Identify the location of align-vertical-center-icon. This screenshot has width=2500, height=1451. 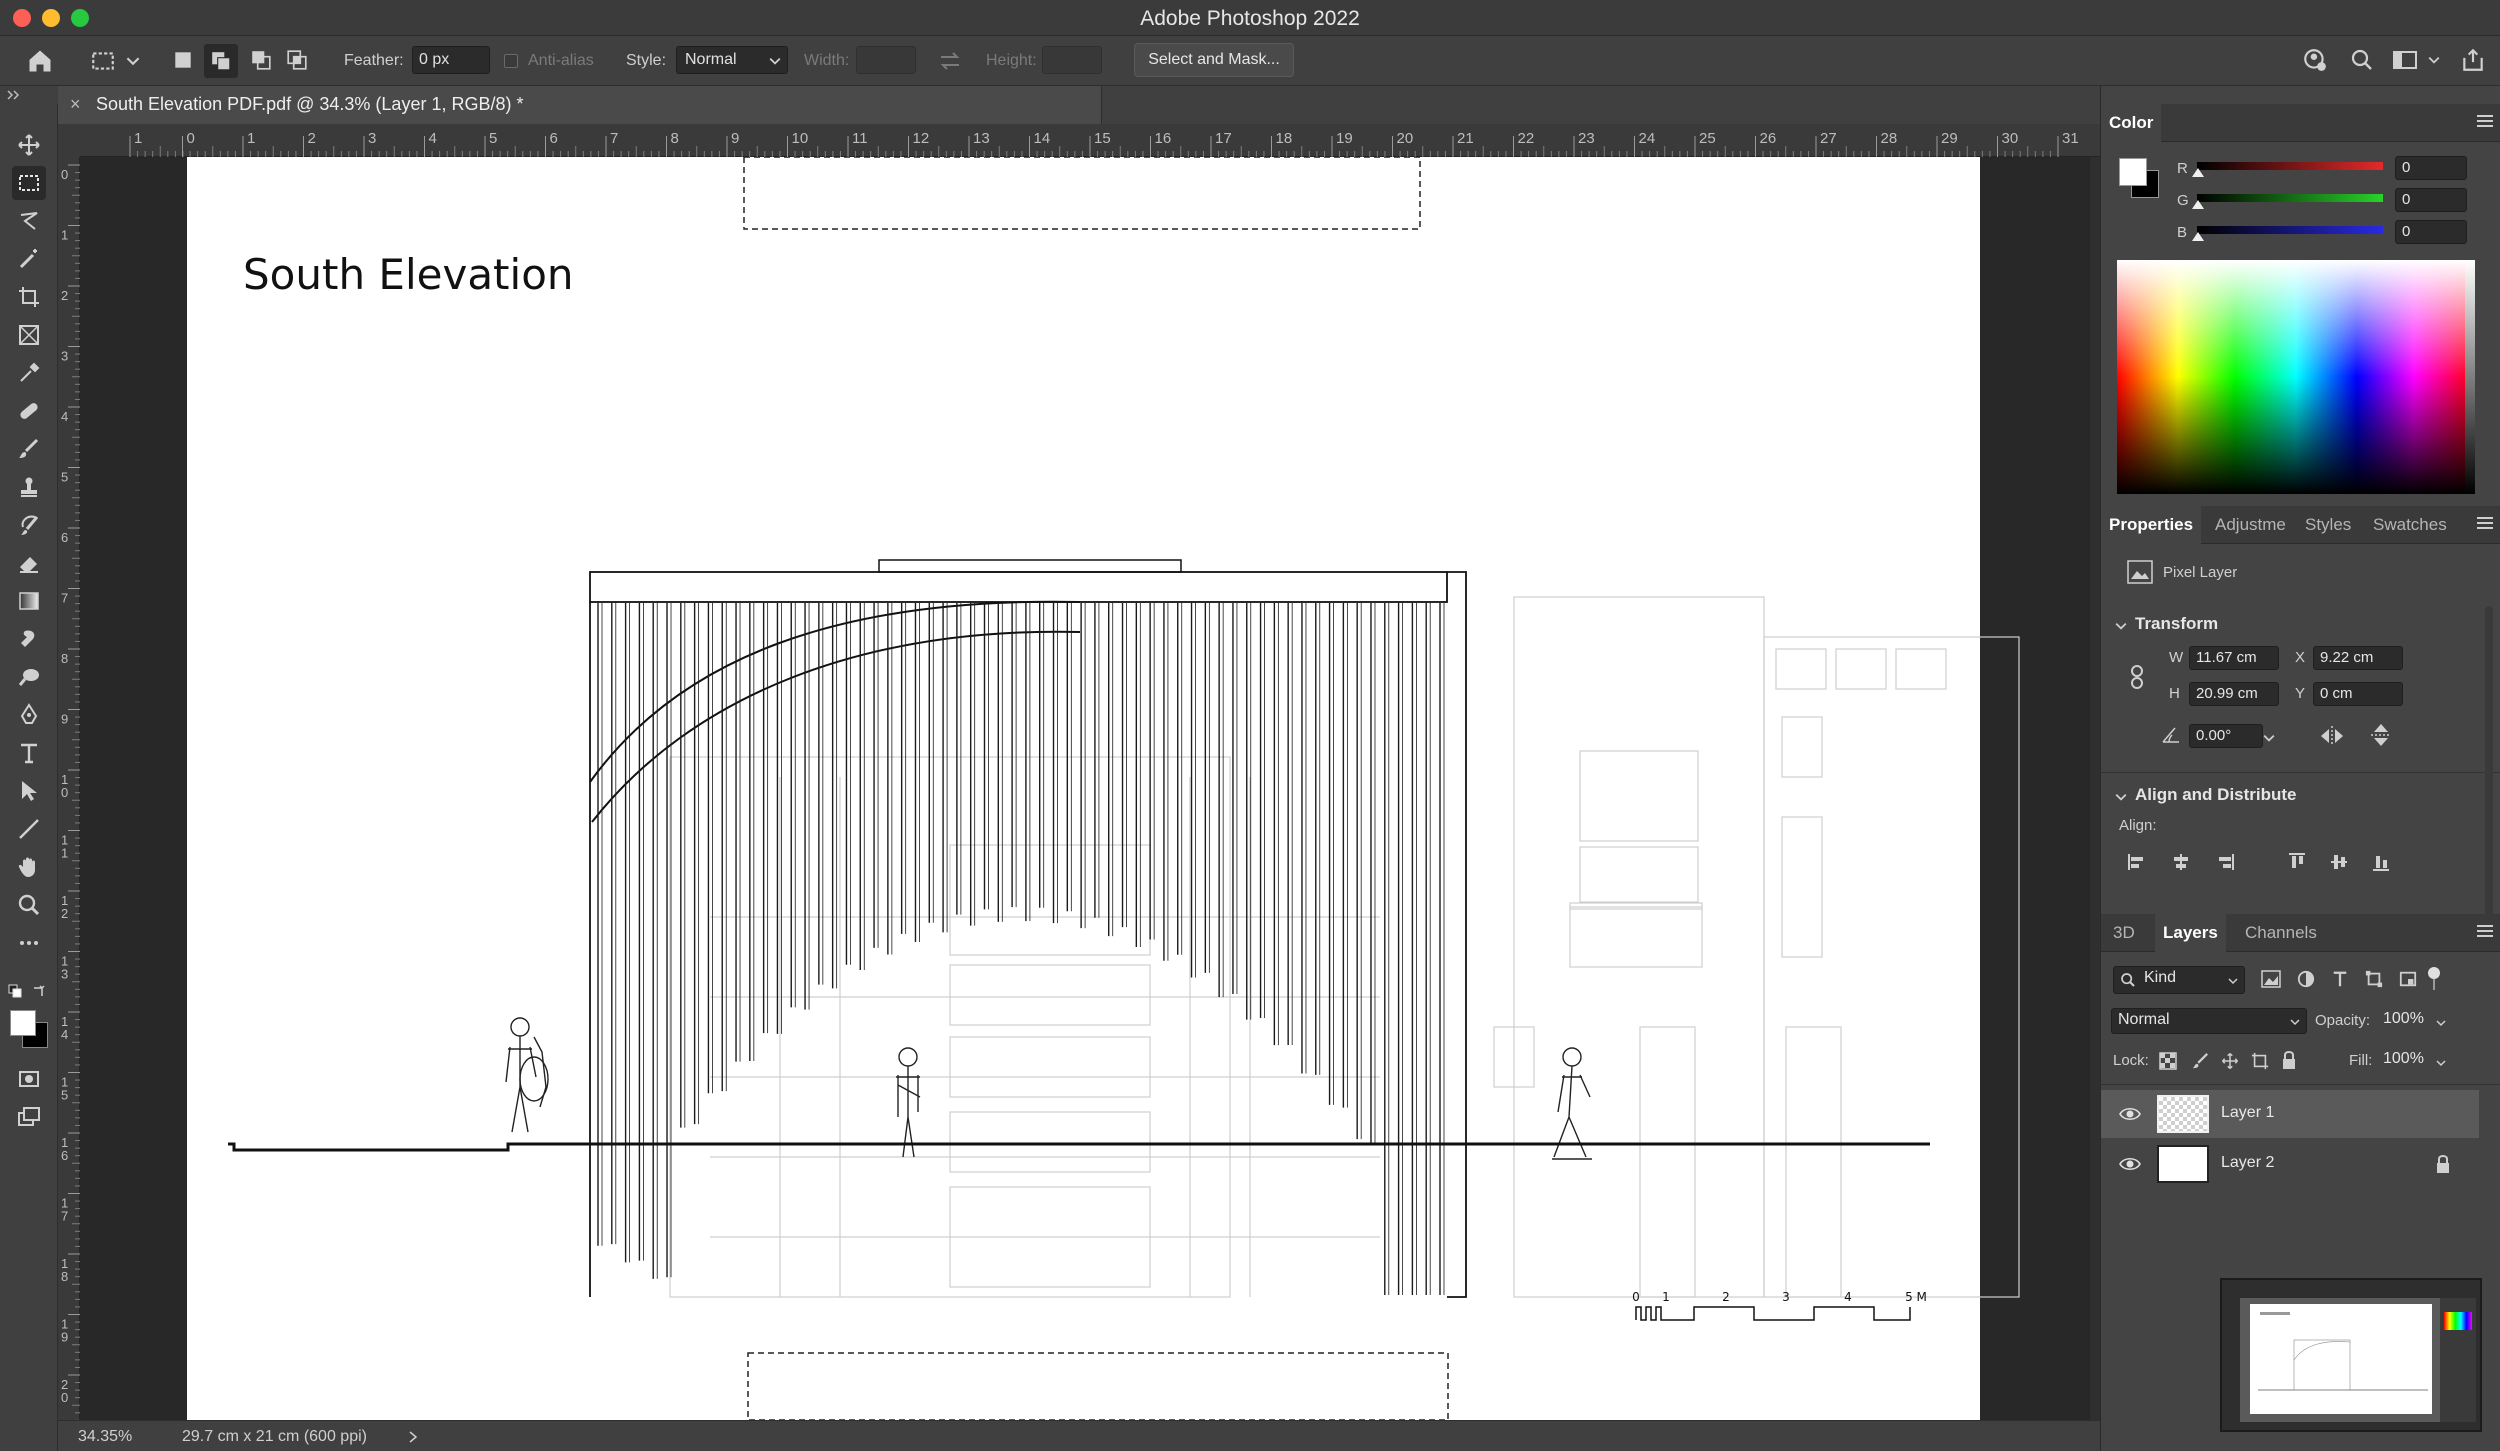
(2339, 862).